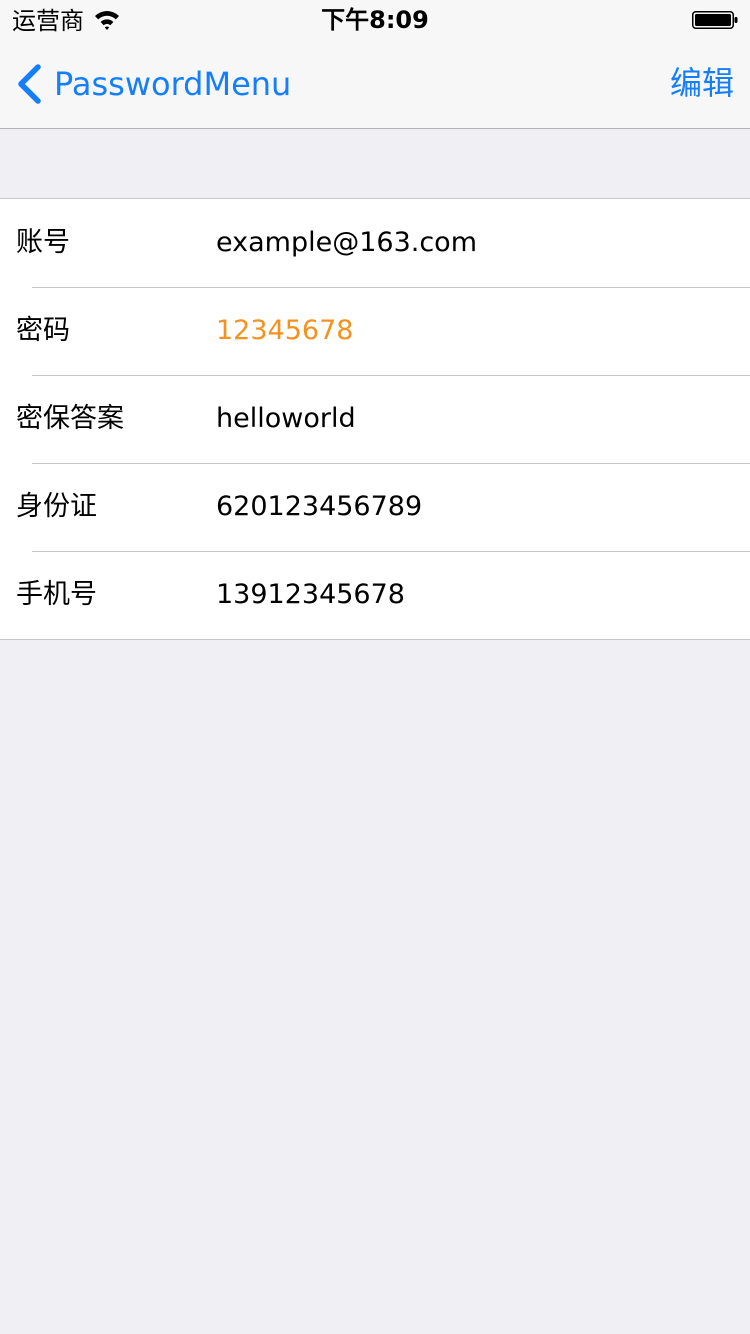  I want to click on row-label: 密码, so click(43, 330).